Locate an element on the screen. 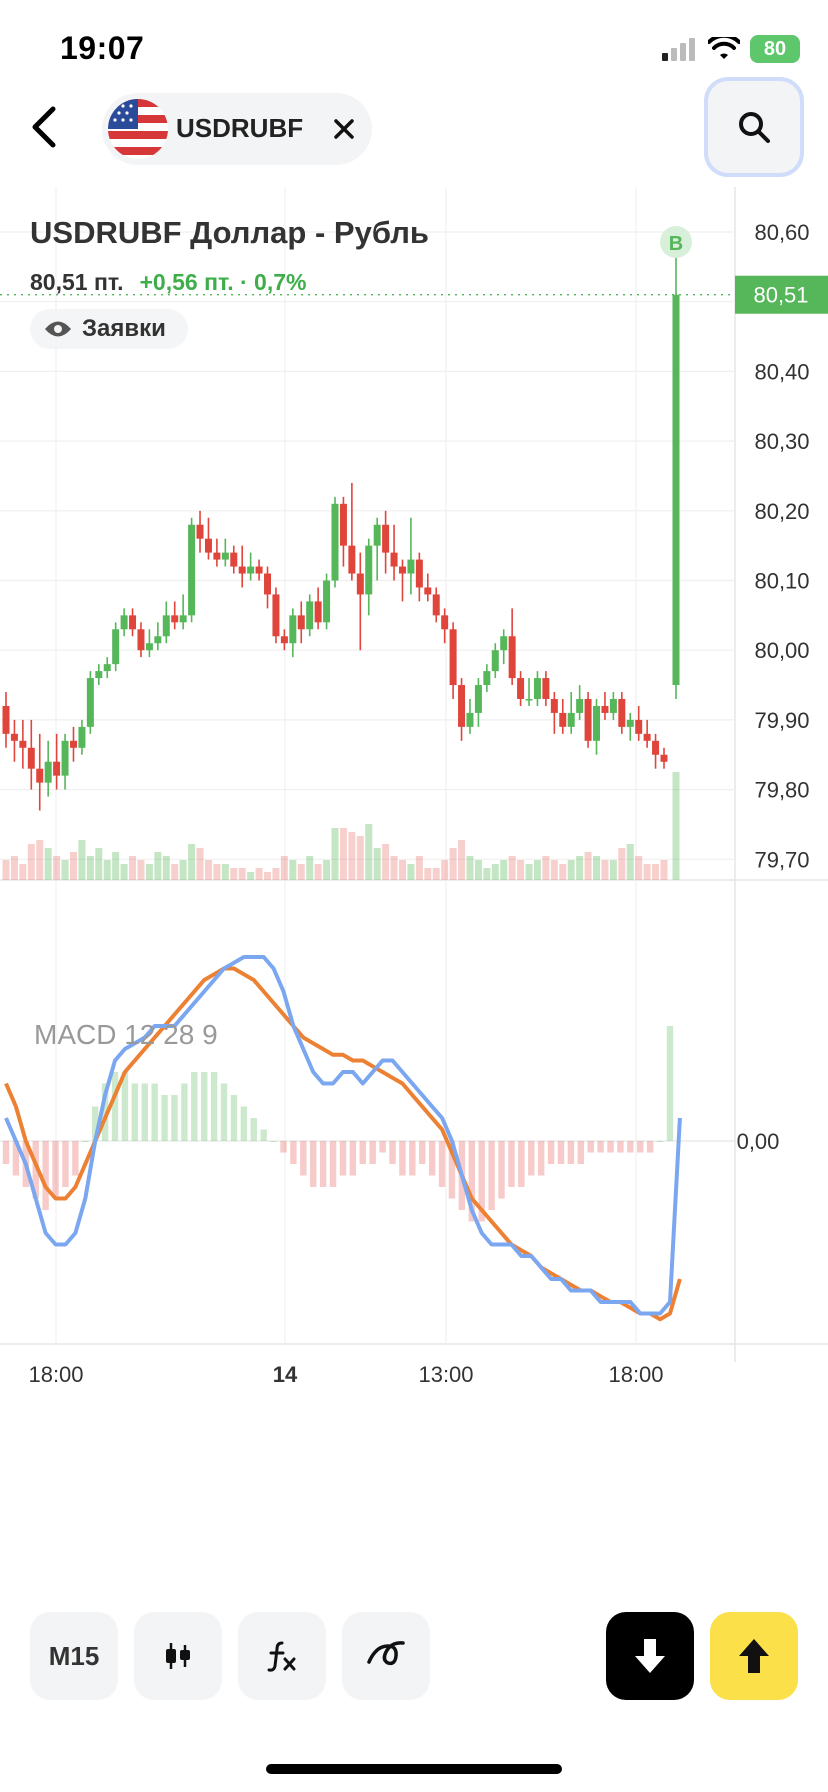  search-button is located at coordinates (754, 127).